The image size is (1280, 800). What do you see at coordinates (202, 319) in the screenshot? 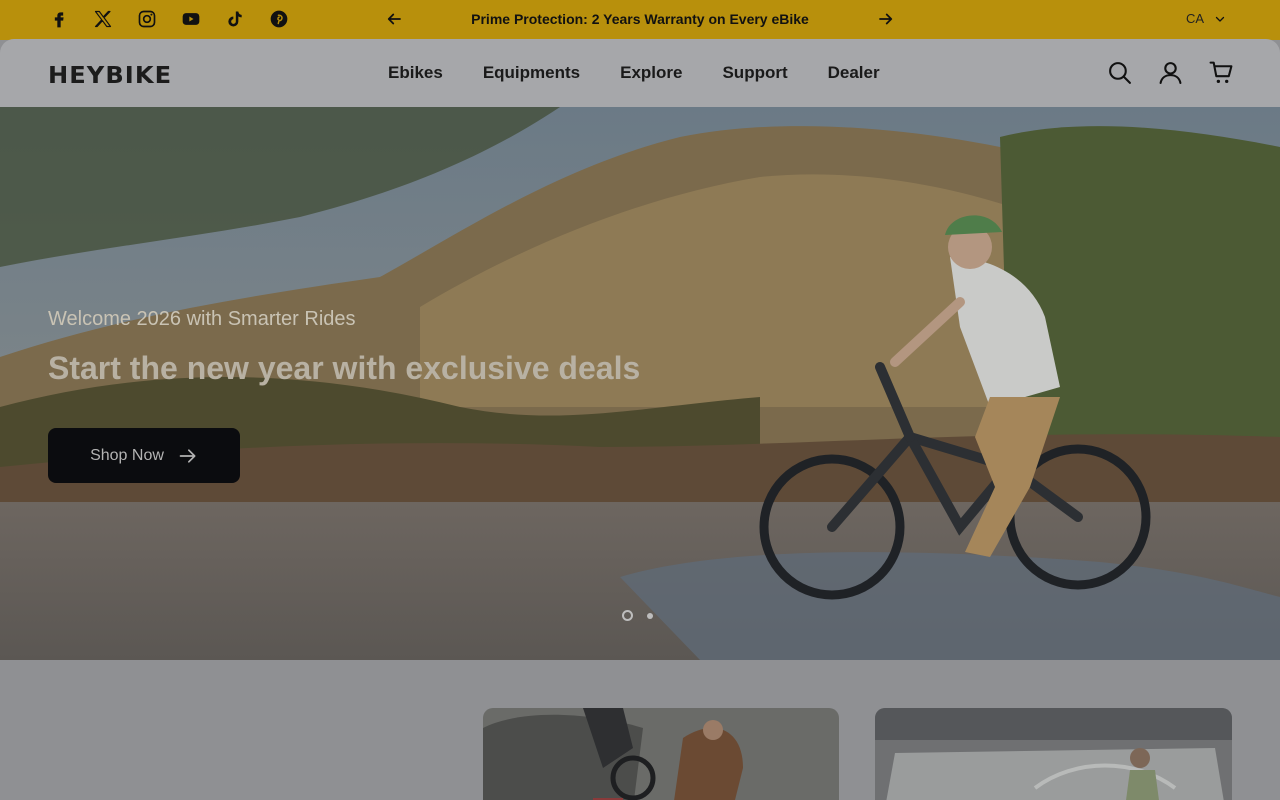
I see `hero-subtitle: Welcome 2026 with Smarter Rides` at bounding box center [202, 319].